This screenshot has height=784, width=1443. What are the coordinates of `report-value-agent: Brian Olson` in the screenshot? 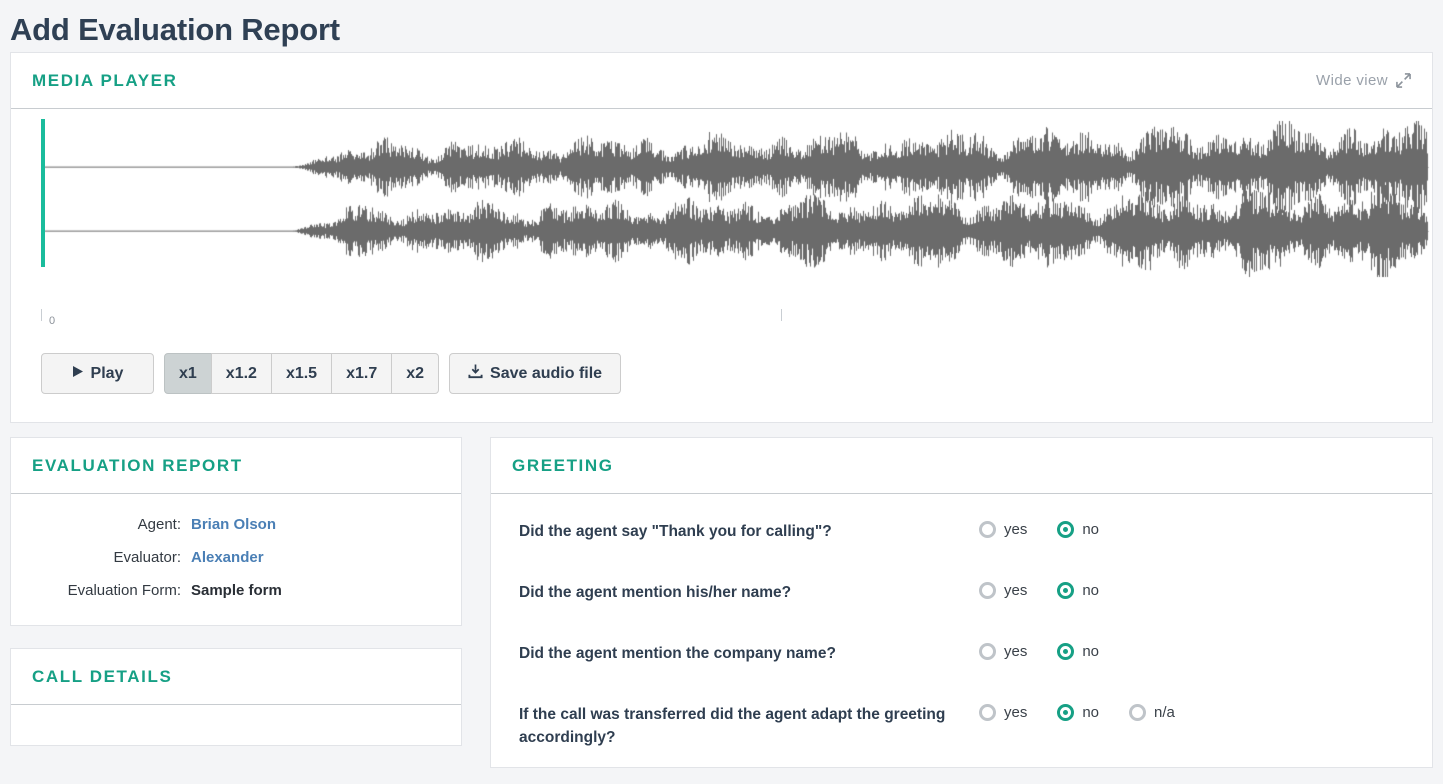 It's located at (233, 524).